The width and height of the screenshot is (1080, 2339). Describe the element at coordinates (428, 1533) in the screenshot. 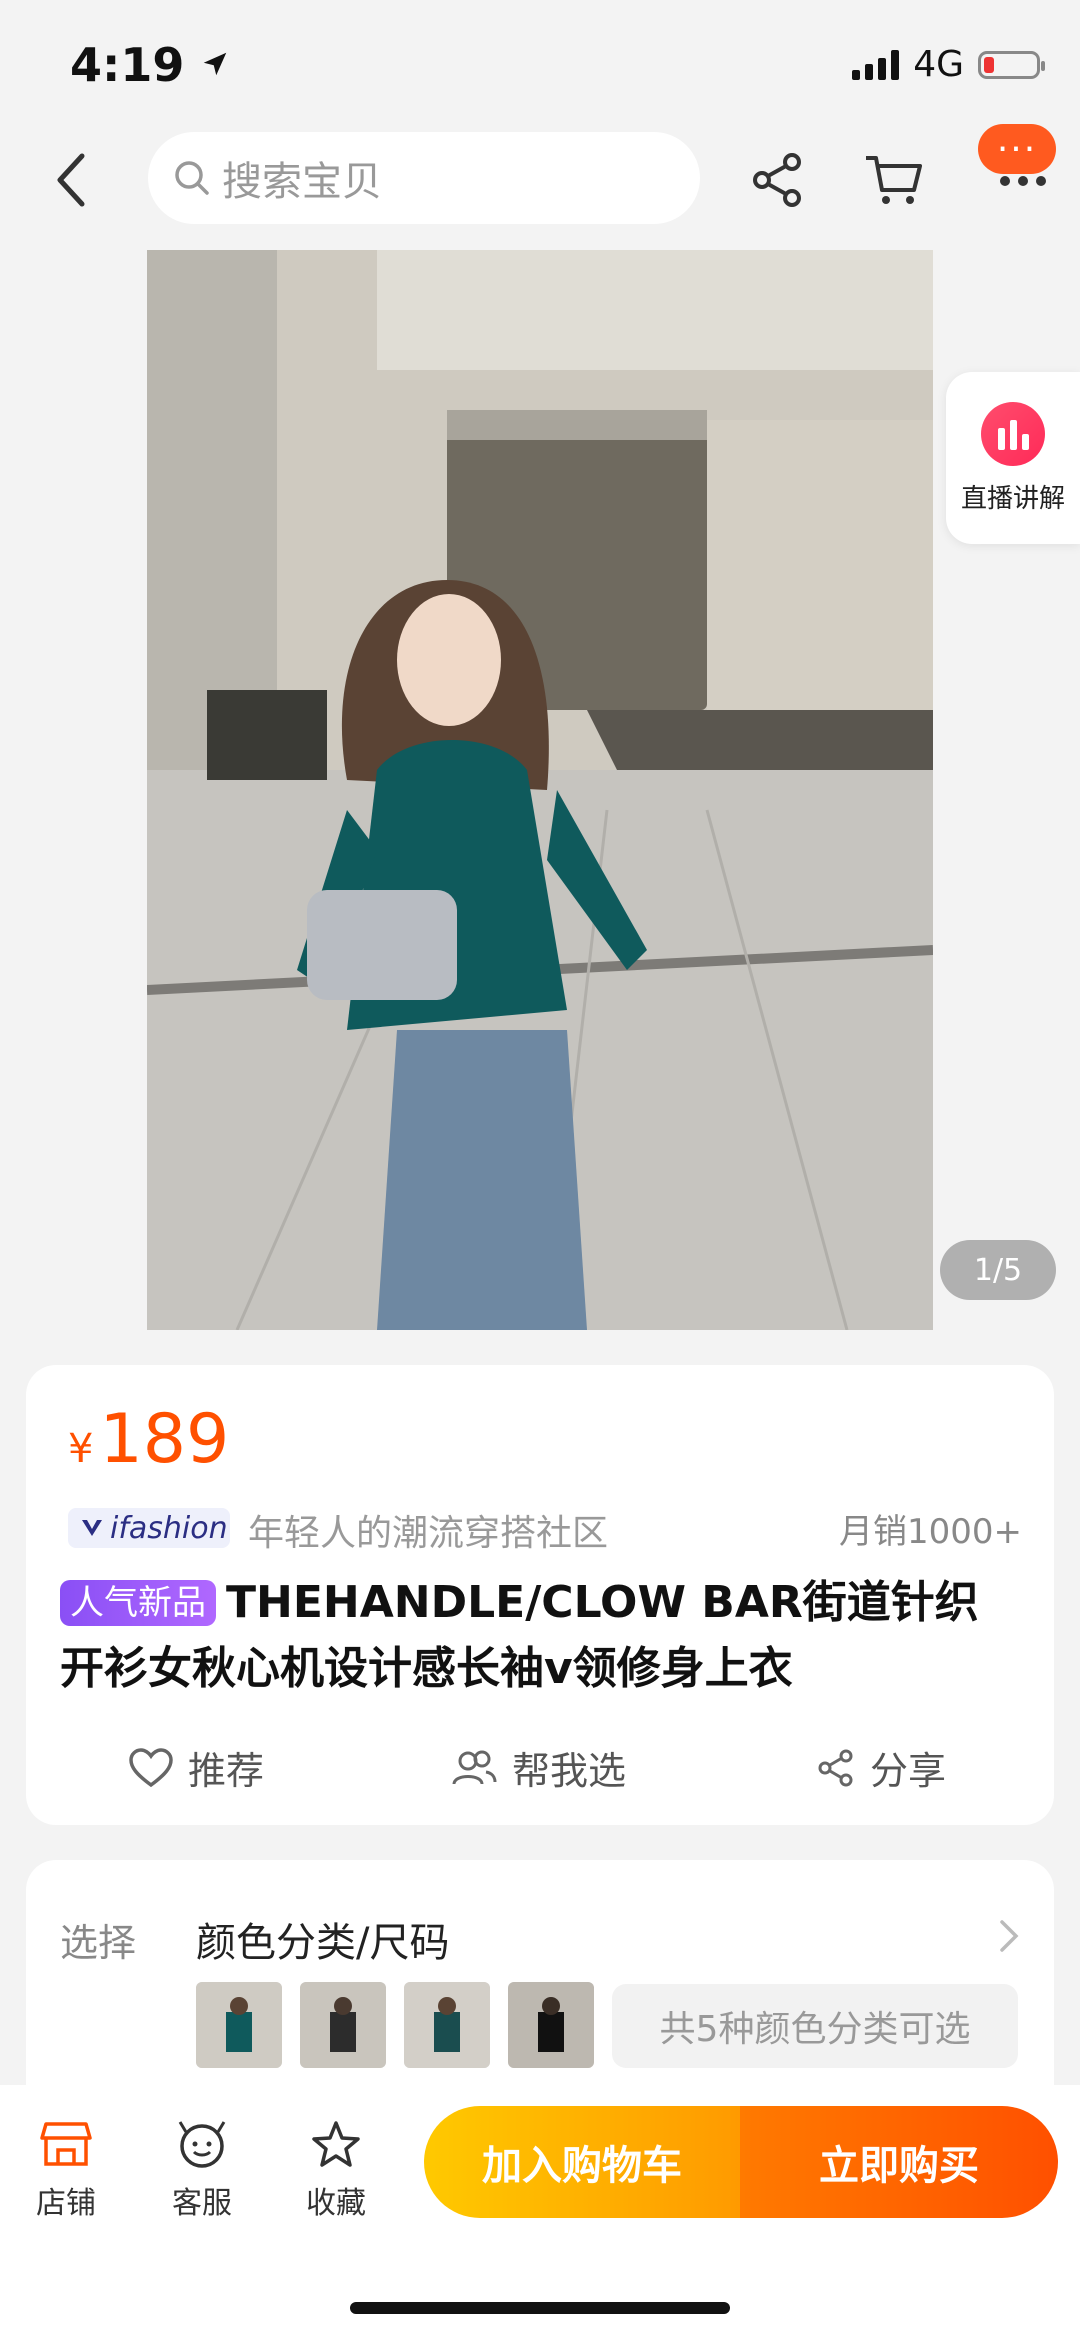

I see `brand-slogan: 年轻人的潮流穿搭社区` at that location.